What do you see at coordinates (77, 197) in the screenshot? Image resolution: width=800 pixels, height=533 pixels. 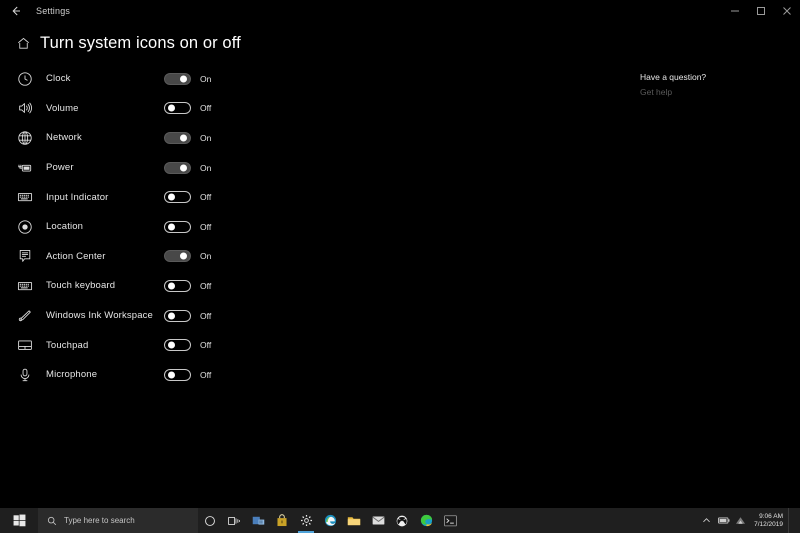 I see `setting-label: Input Indicator` at bounding box center [77, 197].